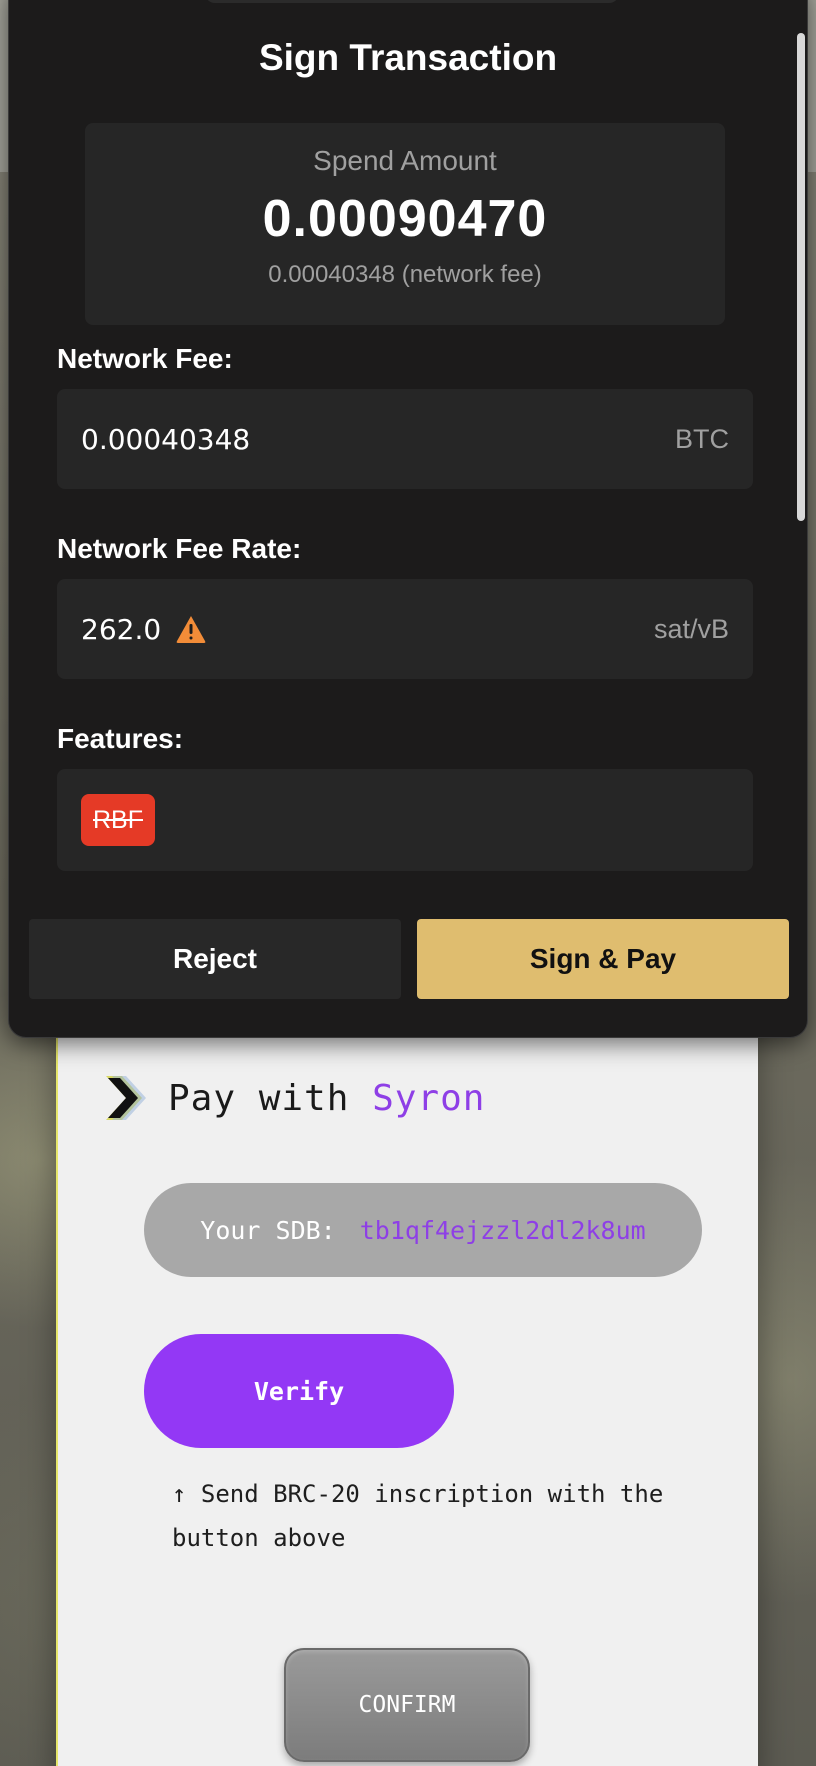  Describe the element at coordinates (407, 1705) in the screenshot. I see `confirm-button: CONFIRM` at that location.